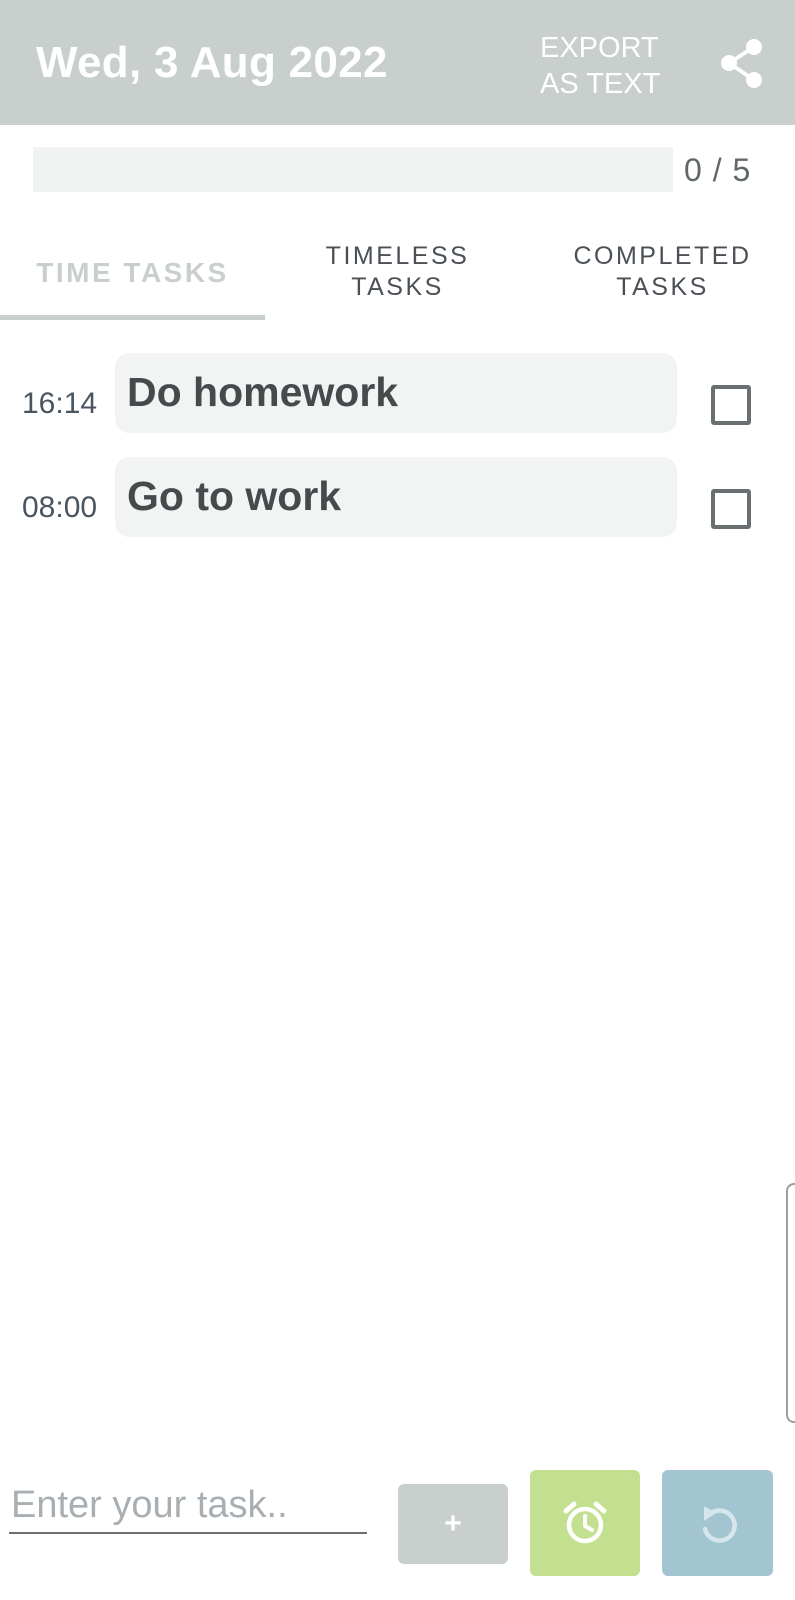  What do you see at coordinates (600, 84) in the screenshot?
I see `export-label-line2: AS TEXT` at bounding box center [600, 84].